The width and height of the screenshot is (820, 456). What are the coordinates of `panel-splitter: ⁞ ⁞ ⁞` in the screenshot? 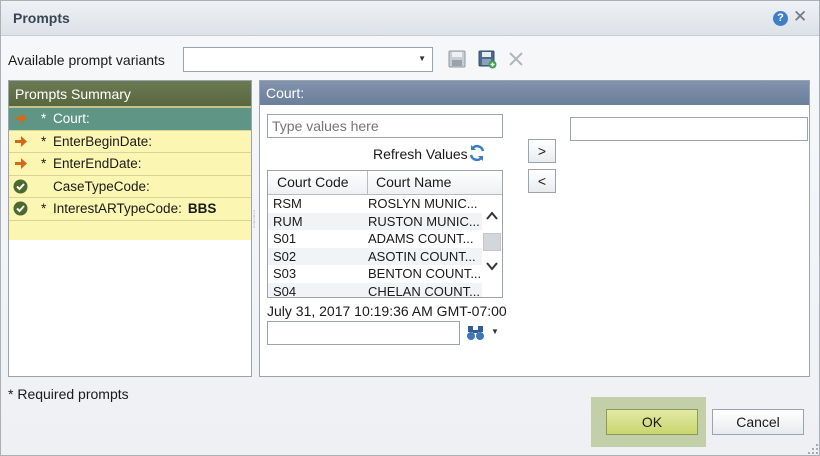 It's located at (255, 225).